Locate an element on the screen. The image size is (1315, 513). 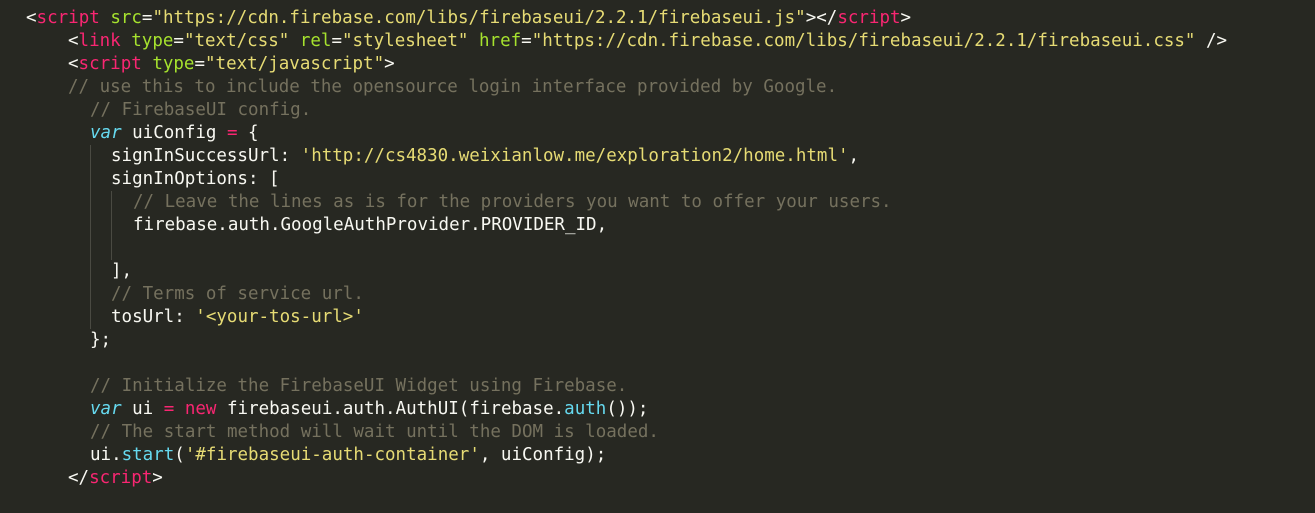
code-token: ui is located at coordinates (142, 409).